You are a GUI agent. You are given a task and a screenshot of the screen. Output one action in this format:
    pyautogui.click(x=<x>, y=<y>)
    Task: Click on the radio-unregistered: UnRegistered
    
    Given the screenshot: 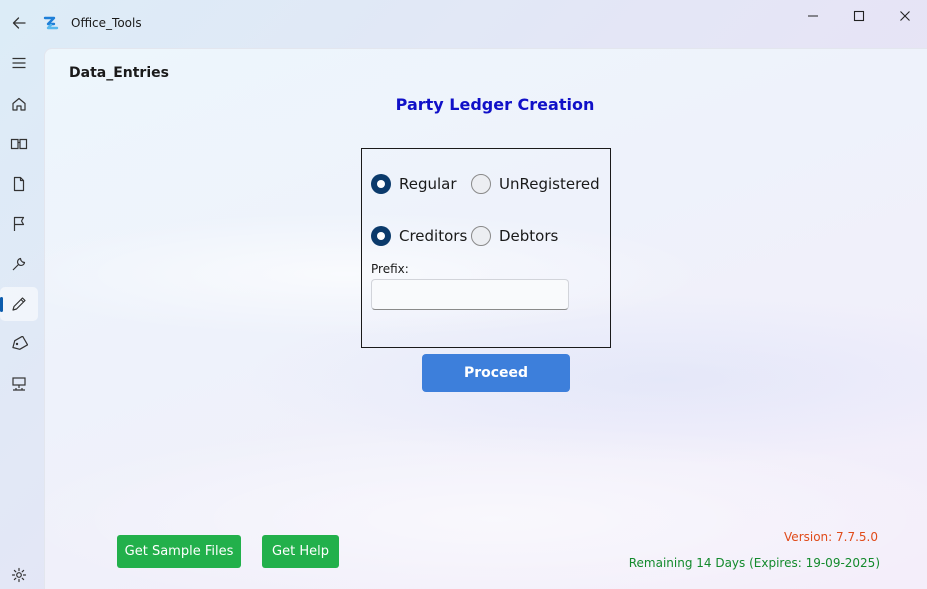 What is the action you would take?
    pyautogui.click(x=535, y=184)
    